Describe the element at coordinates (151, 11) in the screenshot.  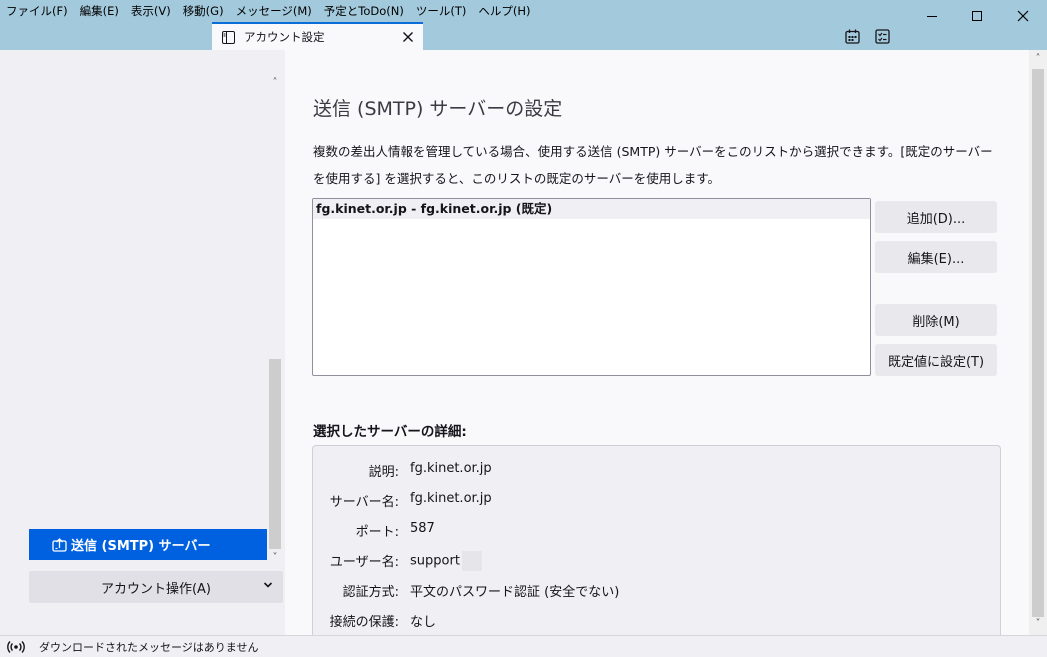
I see `menu-view: 表示(V)` at that location.